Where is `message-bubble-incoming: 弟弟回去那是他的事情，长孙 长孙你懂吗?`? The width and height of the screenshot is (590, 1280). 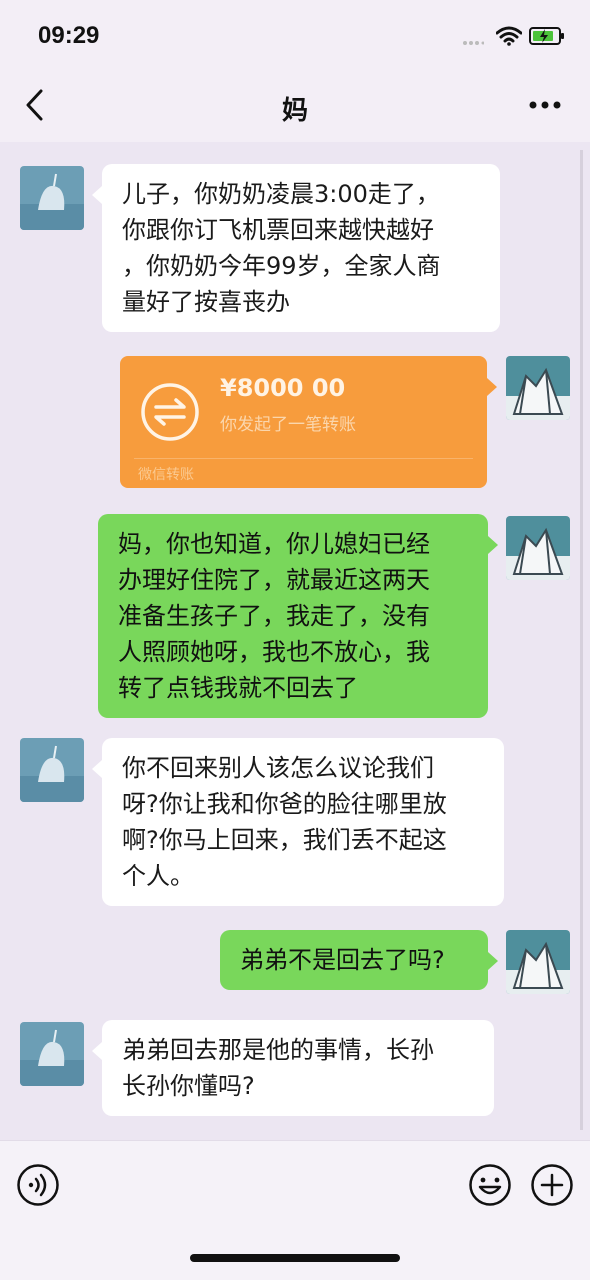 message-bubble-incoming: 弟弟回去那是他的事情，长孙 长孙你懂吗? is located at coordinates (293, 1068).